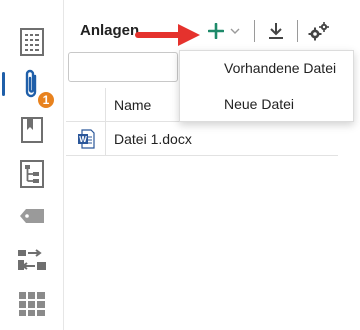 The image size is (360, 330). What do you see at coordinates (153, 139) in the screenshot?
I see `file-name: Datei 1.docx` at bounding box center [153, 139].